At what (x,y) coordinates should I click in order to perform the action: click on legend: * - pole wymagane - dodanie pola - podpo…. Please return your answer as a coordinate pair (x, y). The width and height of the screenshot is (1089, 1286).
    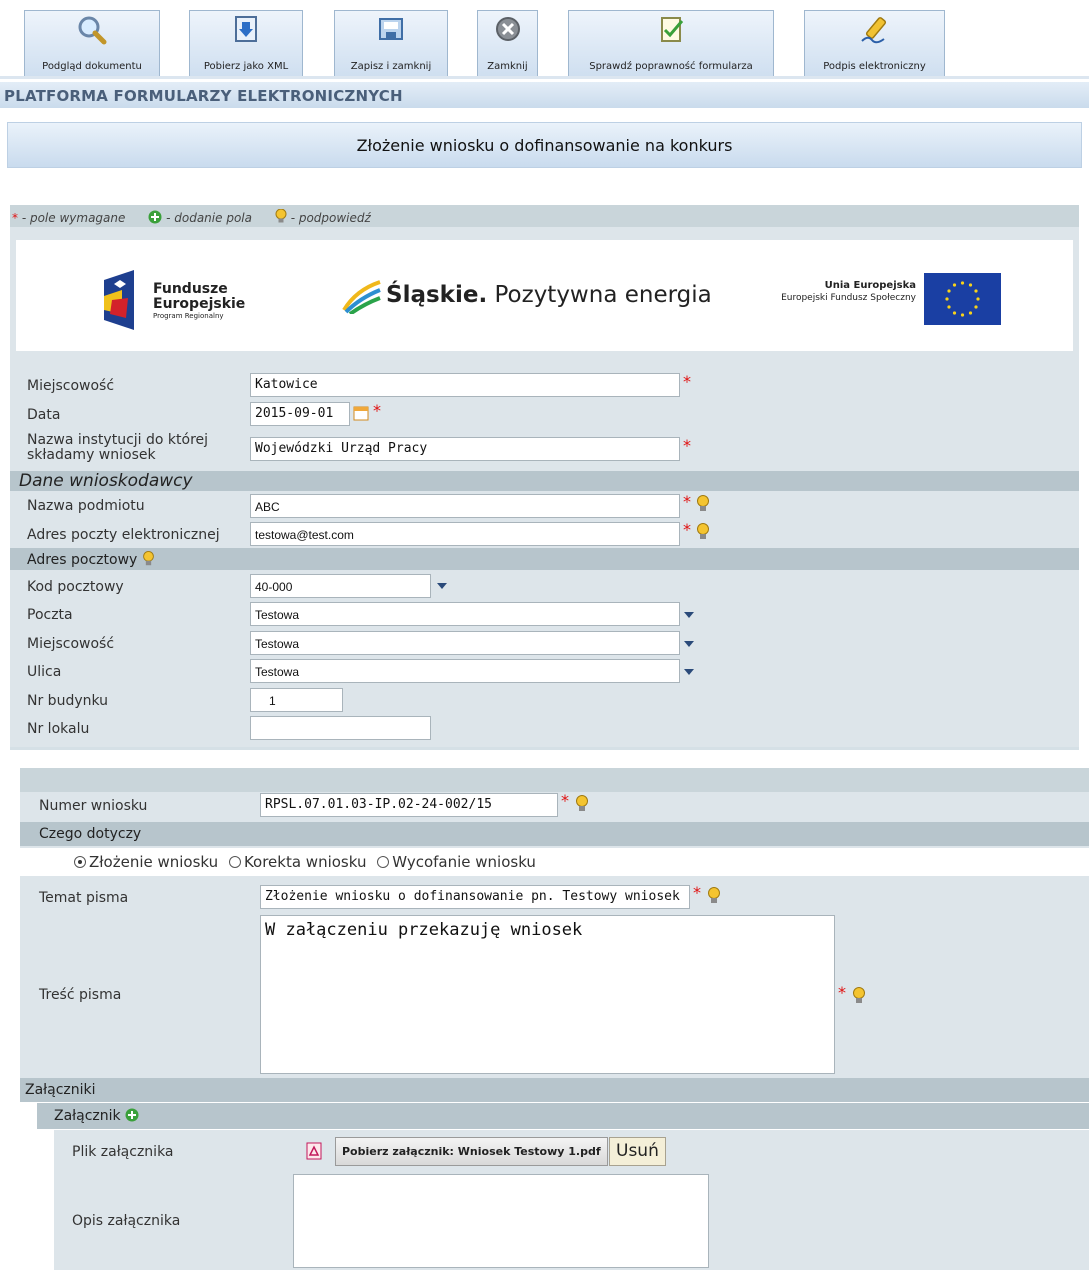
    Looking at the image, I should click on (544, 216).